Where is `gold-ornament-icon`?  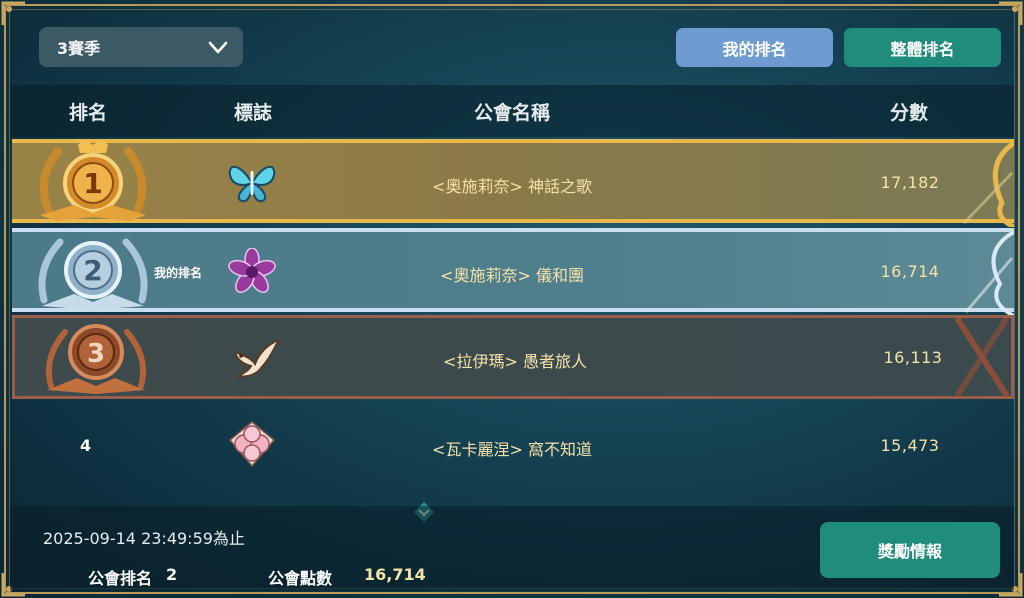 gold-ornament-icon is located at coordinates (985, 185).